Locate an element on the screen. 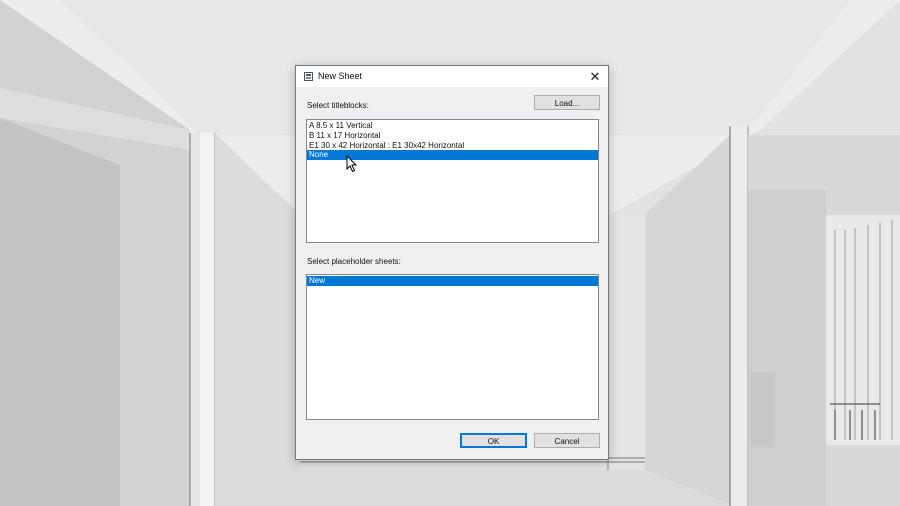 This screenshot has width=900, height=506. titleblocks-label: Select titleblocks: is located at coordinates (338, 105).